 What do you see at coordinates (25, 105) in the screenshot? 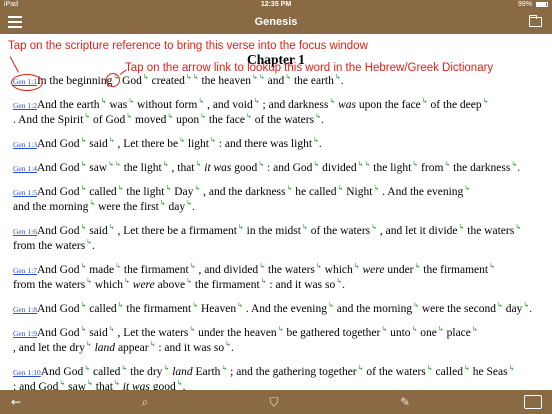
I see `verse-reference-link: Gen 1:2` at bounding box center [25, 105].